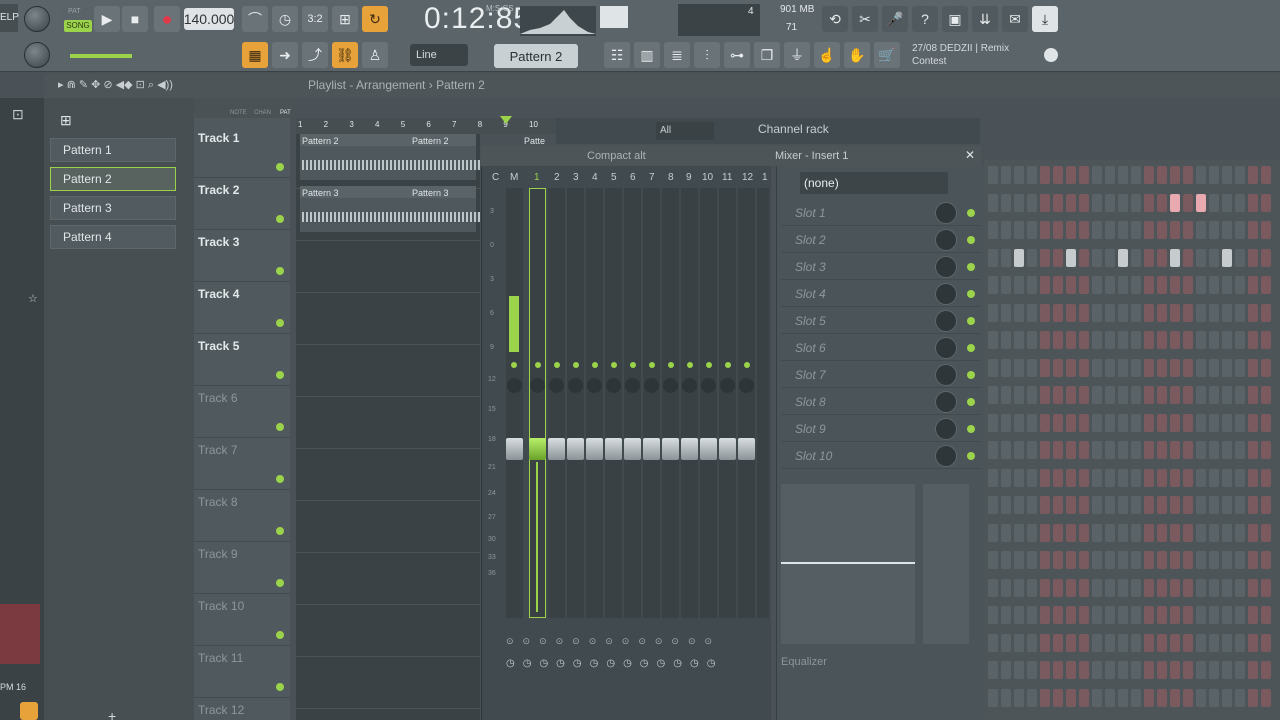 The width and height of the screenshot is (1280, 720). Describe the element at coordinates (242, 152) in the screenshot. I see `track-header: Track 1` at that location.